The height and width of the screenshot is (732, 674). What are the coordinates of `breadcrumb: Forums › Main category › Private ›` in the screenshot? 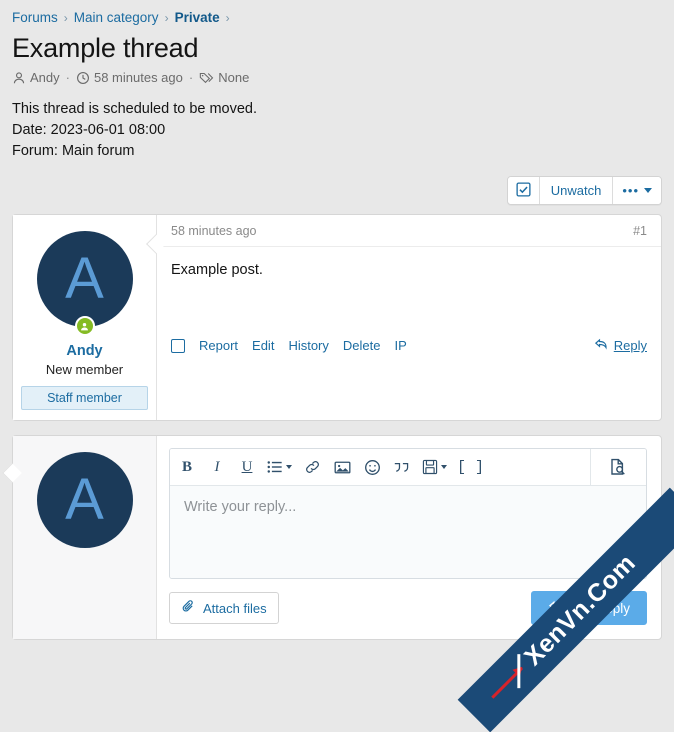 It's located at (337, 13).